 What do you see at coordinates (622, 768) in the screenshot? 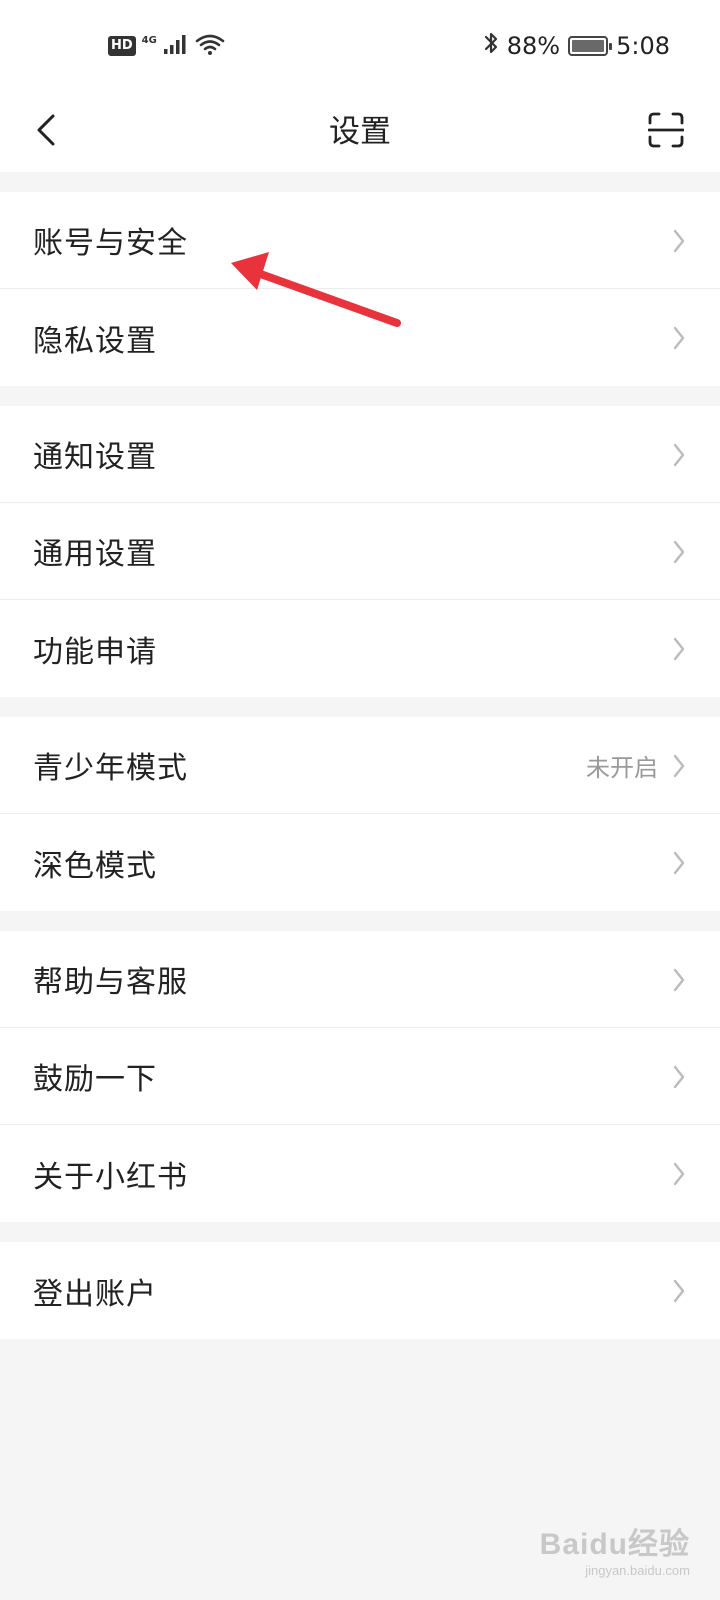
I see `teen-mode-status: 未开启` at bounding box center [622, 768].